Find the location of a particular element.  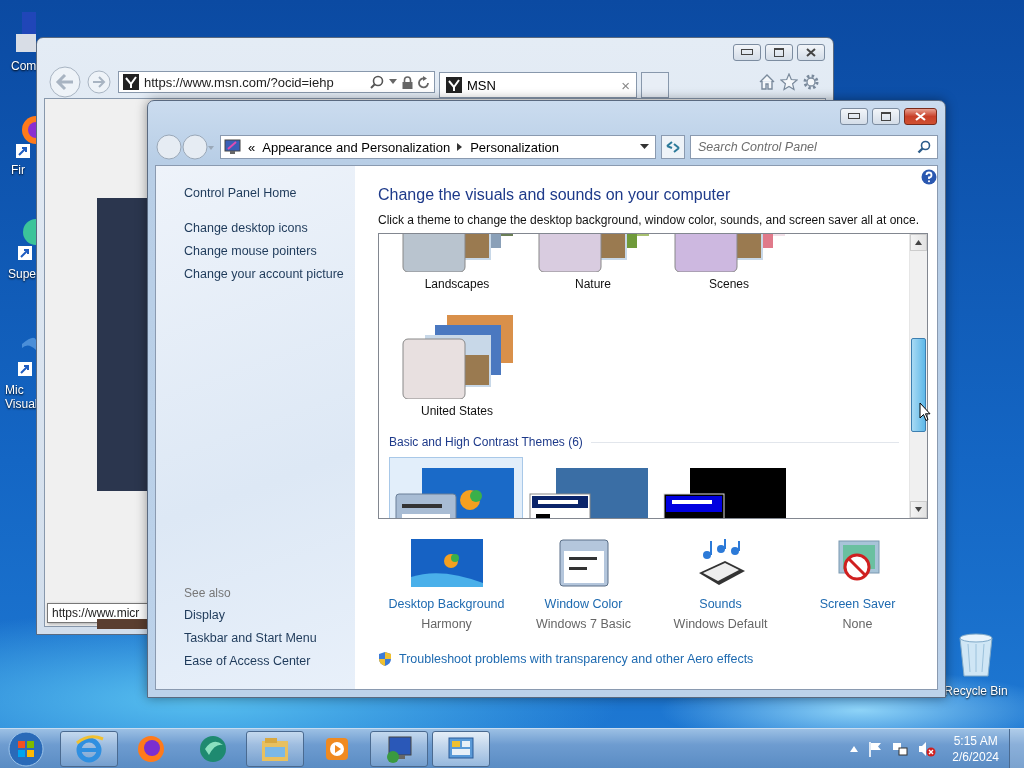

breadcrumb-item: Personalization is located at coordinates (515, 147).